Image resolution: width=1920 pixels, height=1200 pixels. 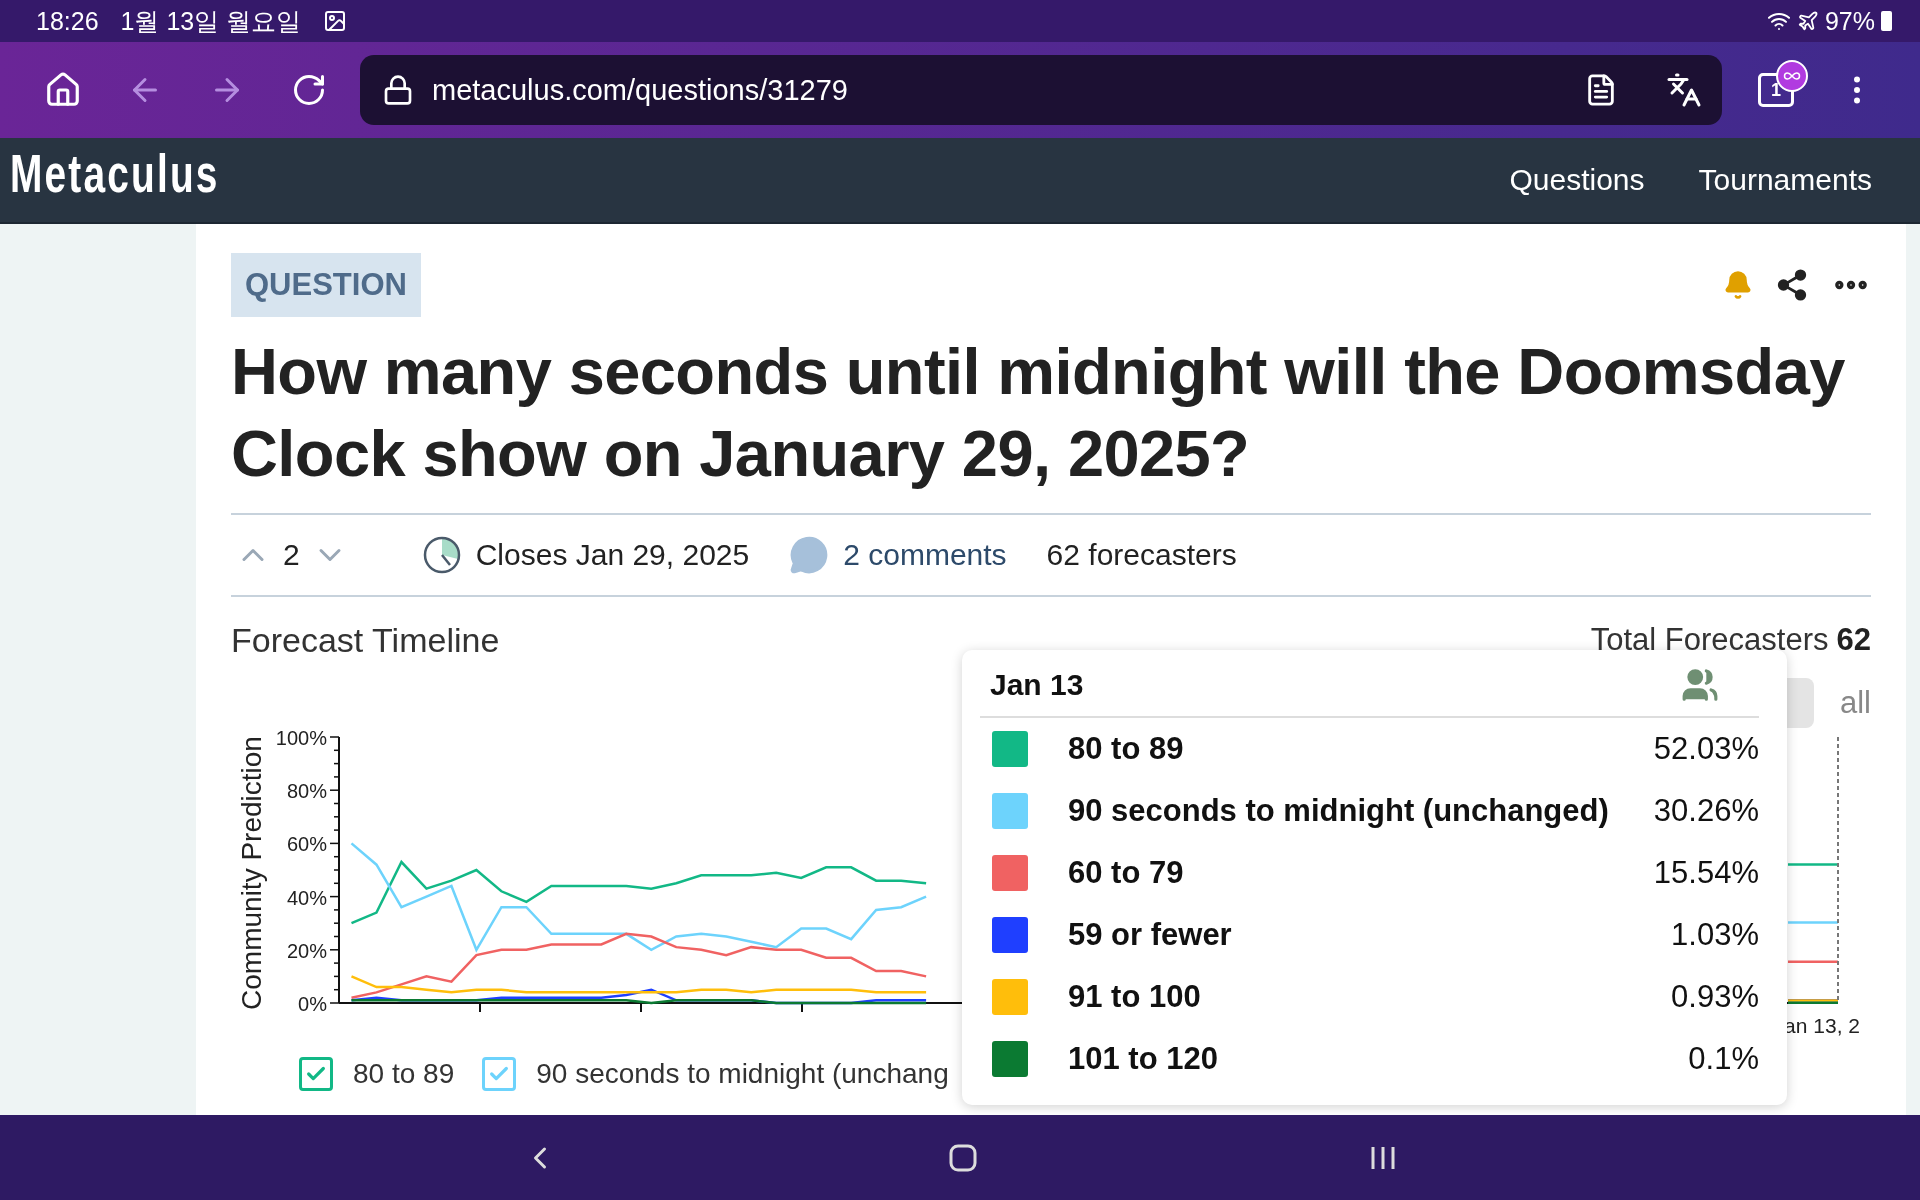 I want to click on status-time: 18:26, so click(x=67, y=21).